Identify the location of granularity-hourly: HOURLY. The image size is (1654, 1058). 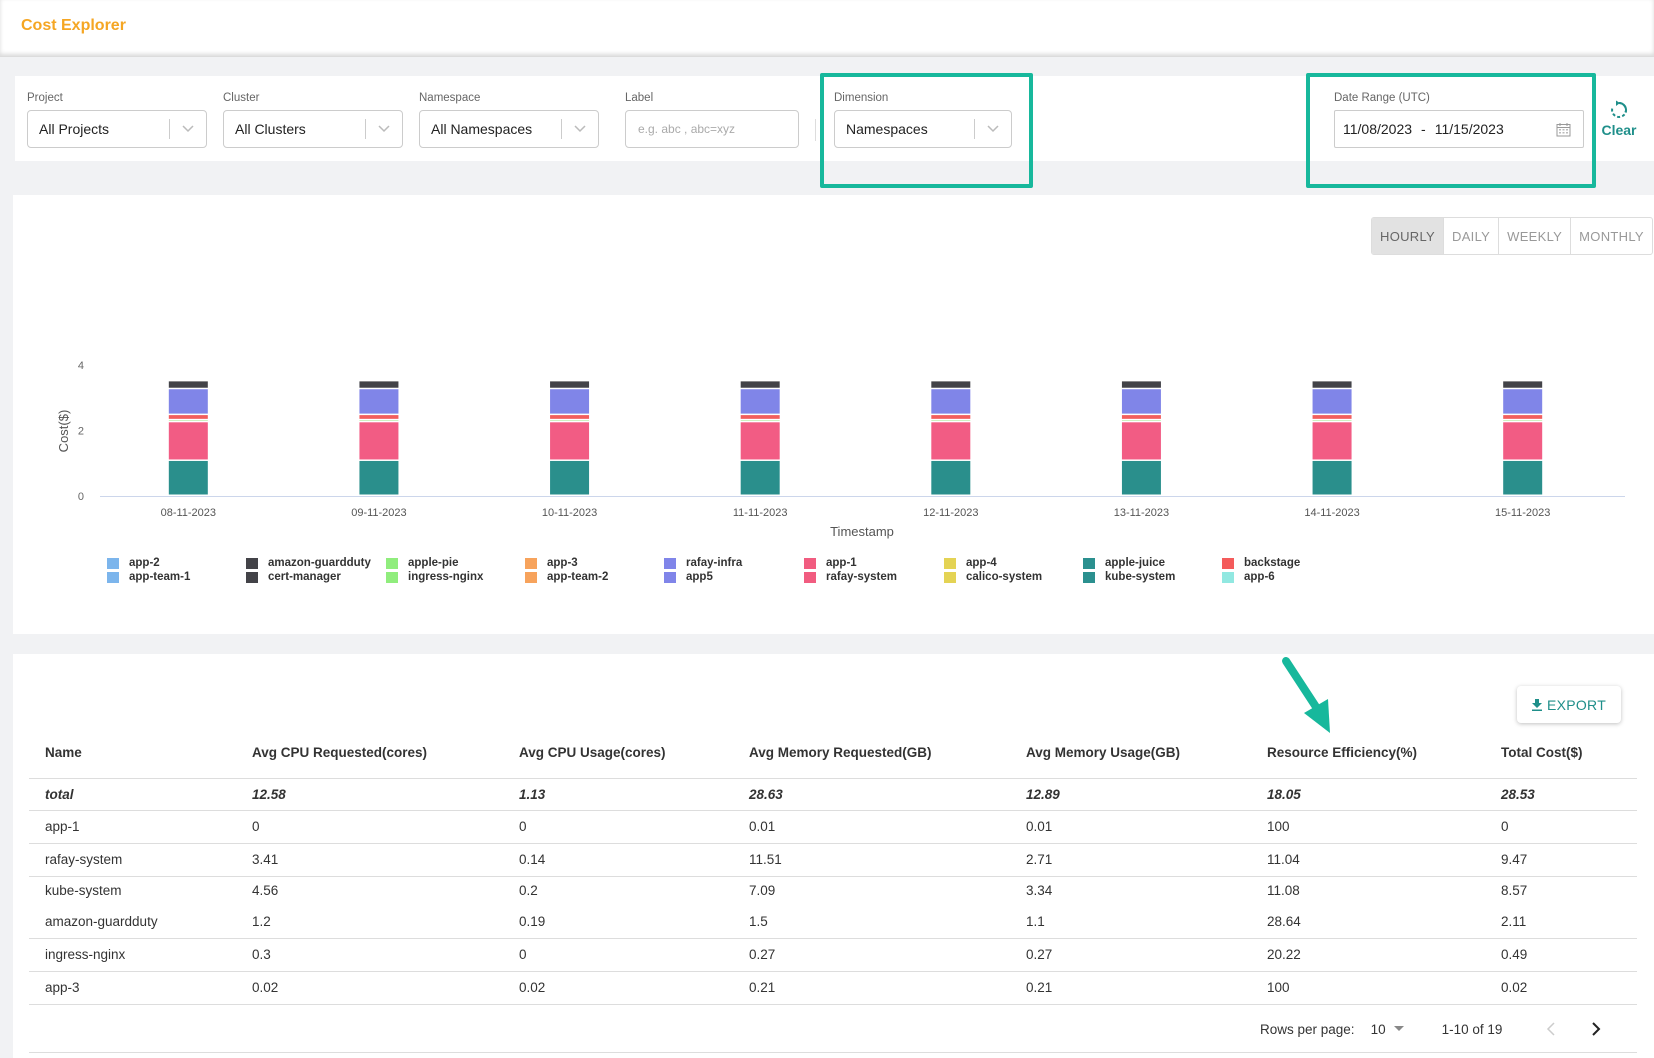
(1408, 236).